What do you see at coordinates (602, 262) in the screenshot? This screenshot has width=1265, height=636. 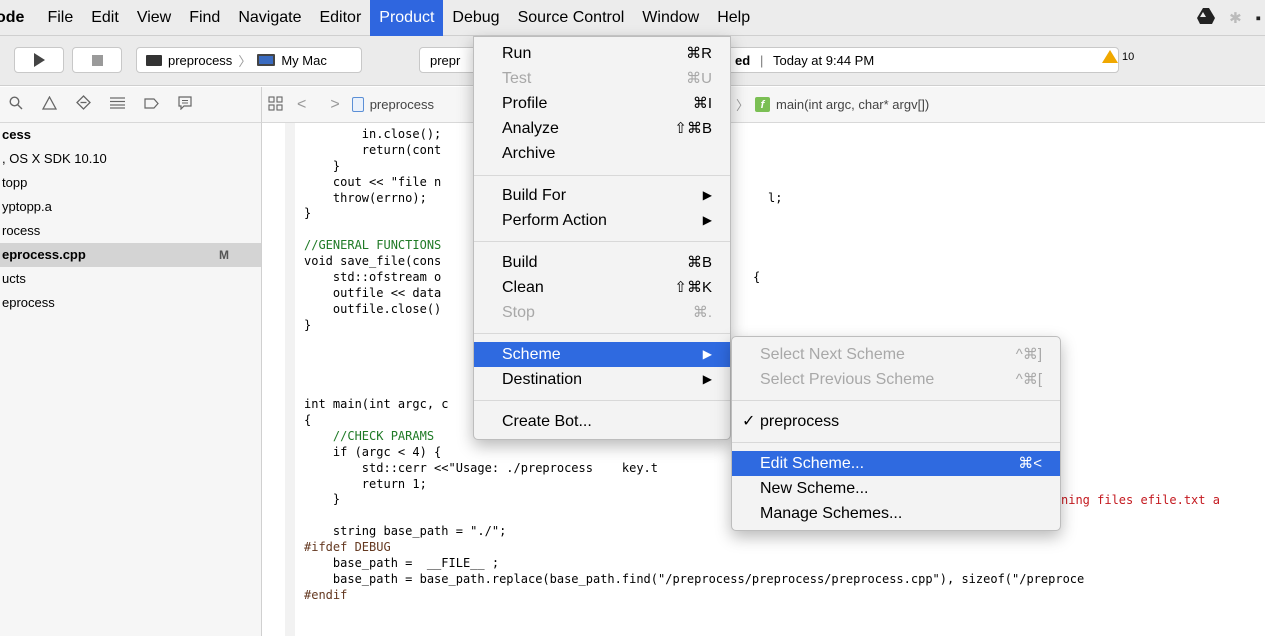 I see `menu-item-build: Build ⌘B` at bounding box center [602, 262].